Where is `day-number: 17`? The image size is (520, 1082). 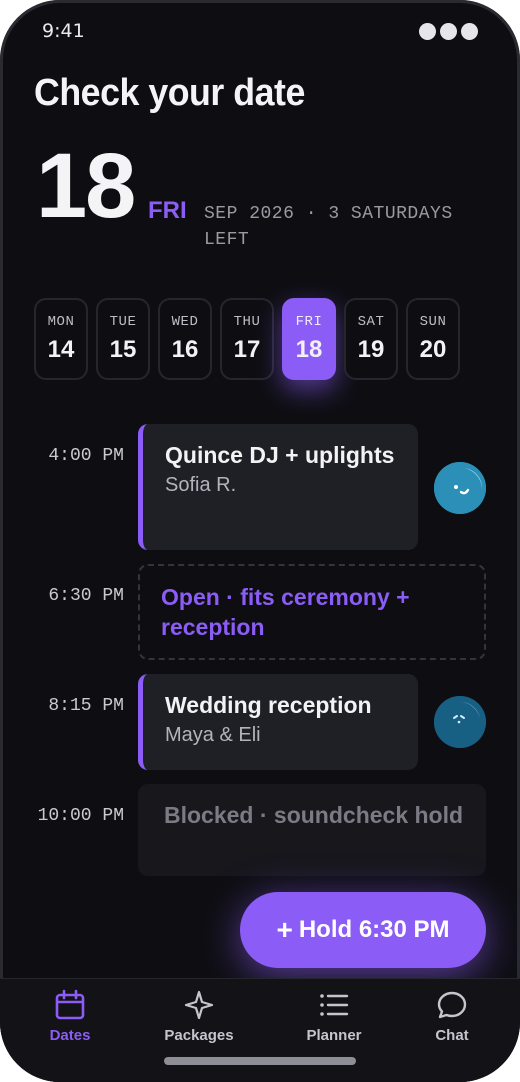 day-number: 17 is located at coordinates (247, 349).